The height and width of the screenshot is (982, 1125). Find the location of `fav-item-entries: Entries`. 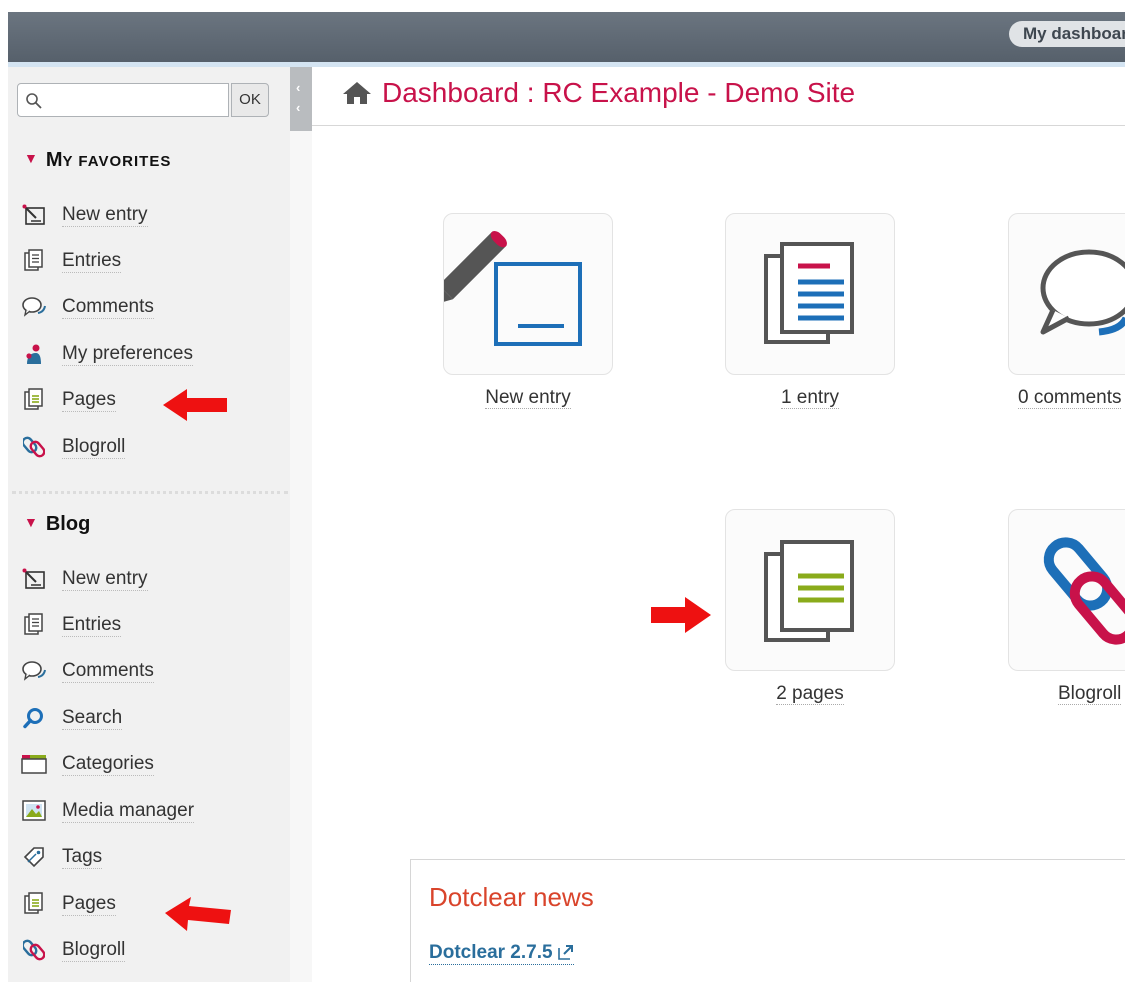

fav-item-entries: Entries is located at coordinates (71, 261).